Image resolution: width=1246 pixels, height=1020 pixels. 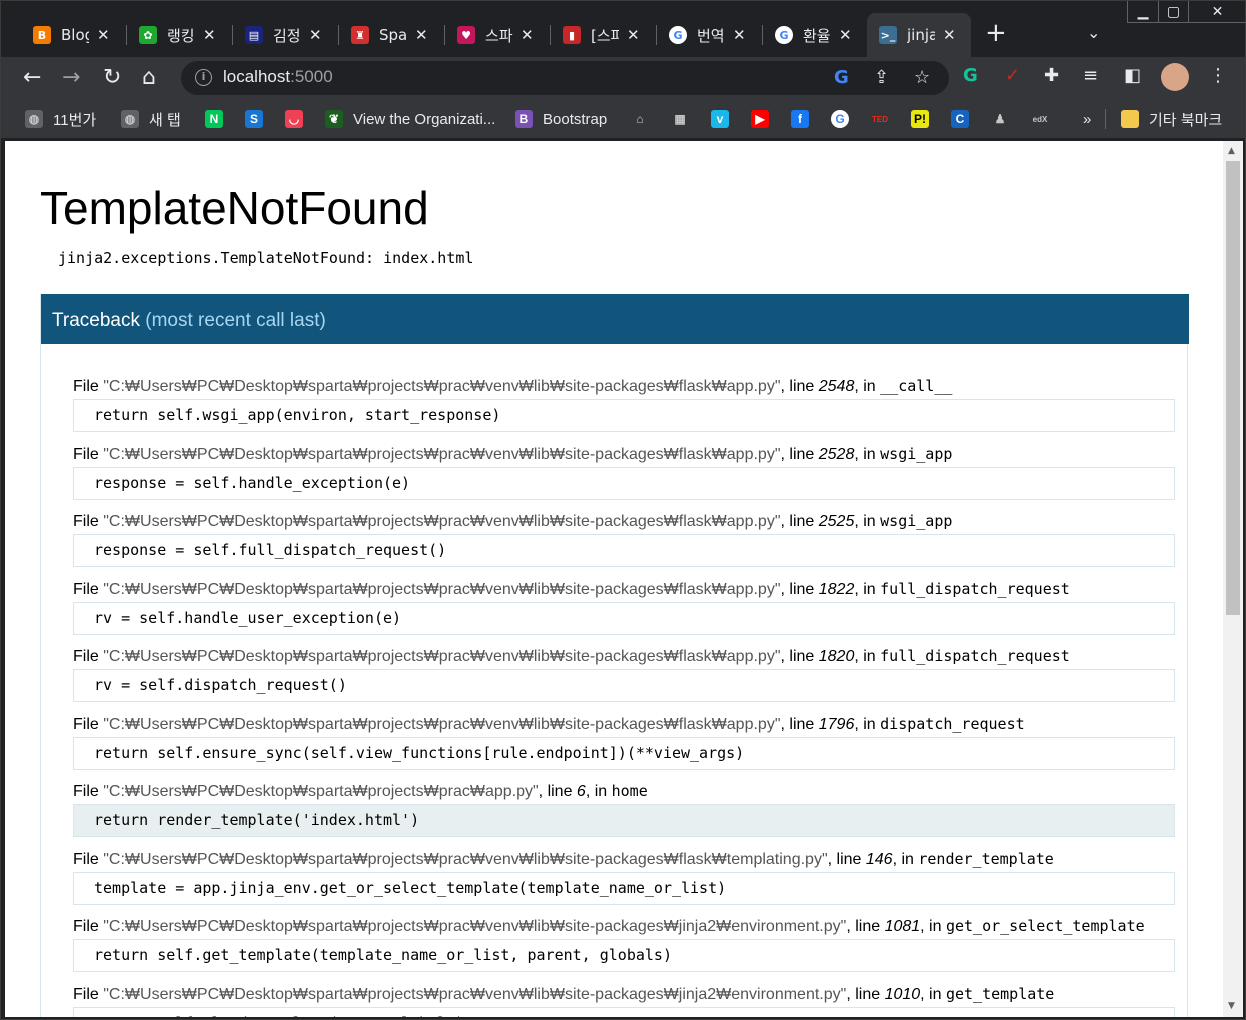 I want to click on bookmark-15: P!, so click(x=920, y=119).